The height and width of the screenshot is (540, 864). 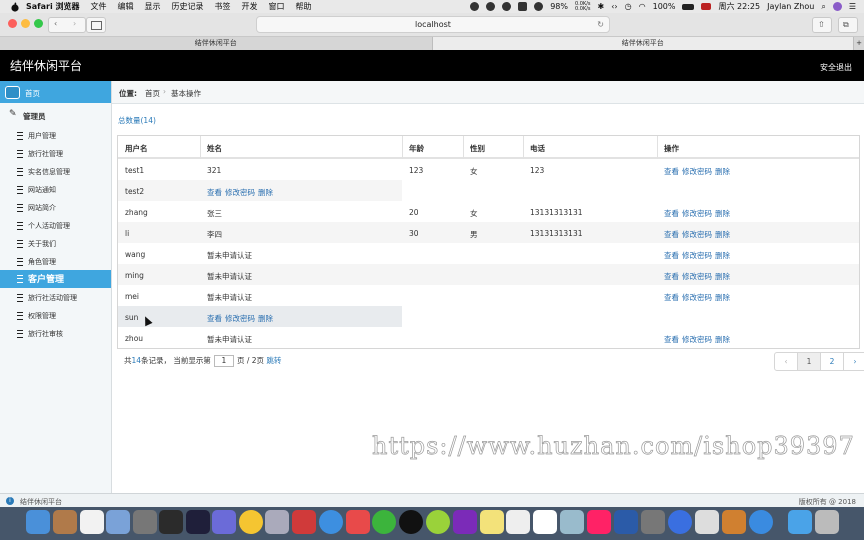 What do you see at coordinates (38, 23) in the screenshot?
I see `zoom-window-button` at bounding box center [38, 23].